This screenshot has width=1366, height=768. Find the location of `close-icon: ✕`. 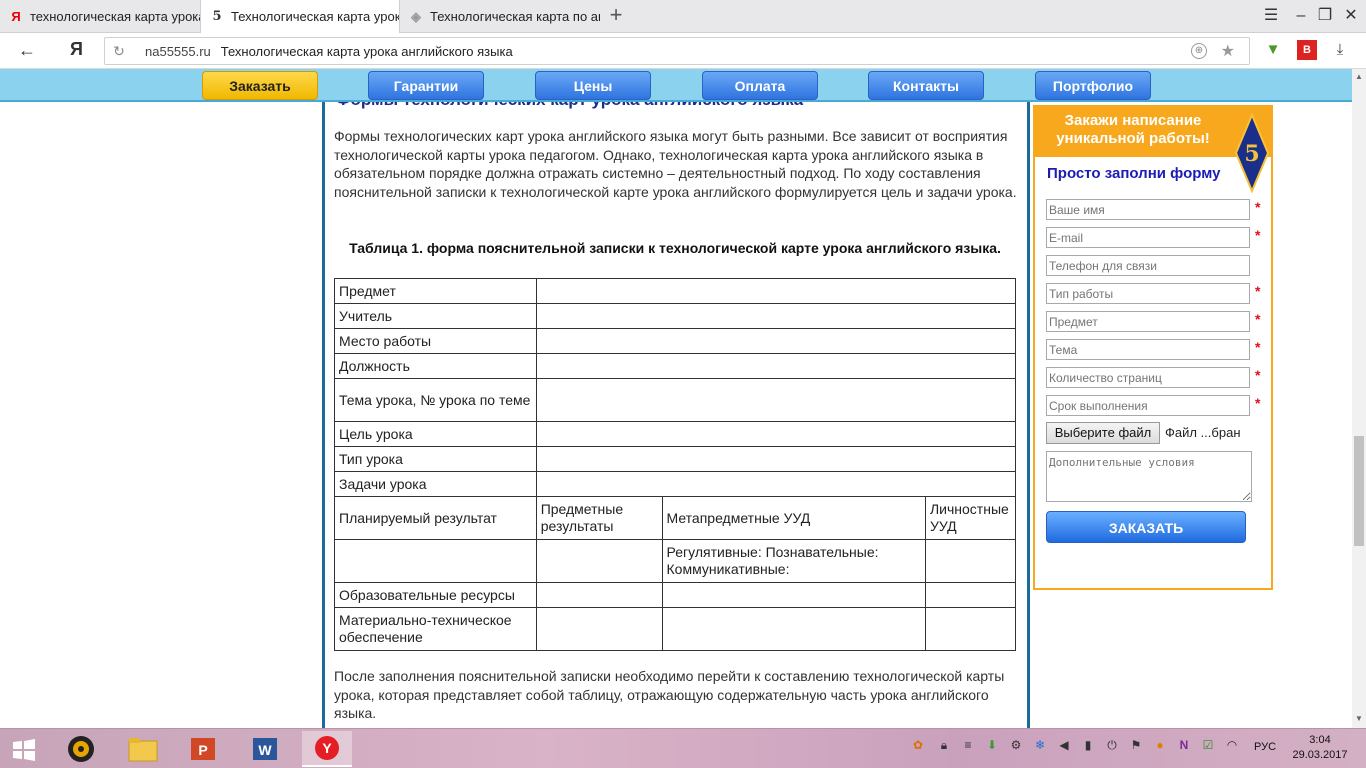

close-icon: ✕ is located at coordinates (1351, 16).